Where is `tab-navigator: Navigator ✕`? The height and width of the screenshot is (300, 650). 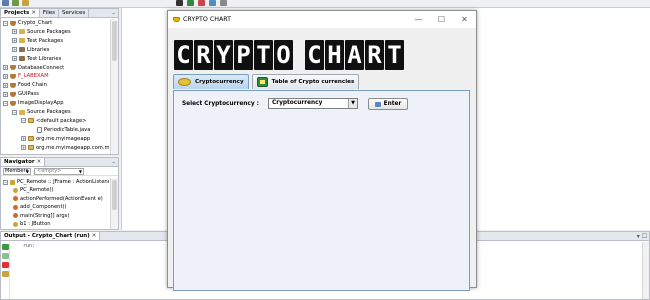 tab-navigator: Navigator ✕ is located at coordinates (23, 162).